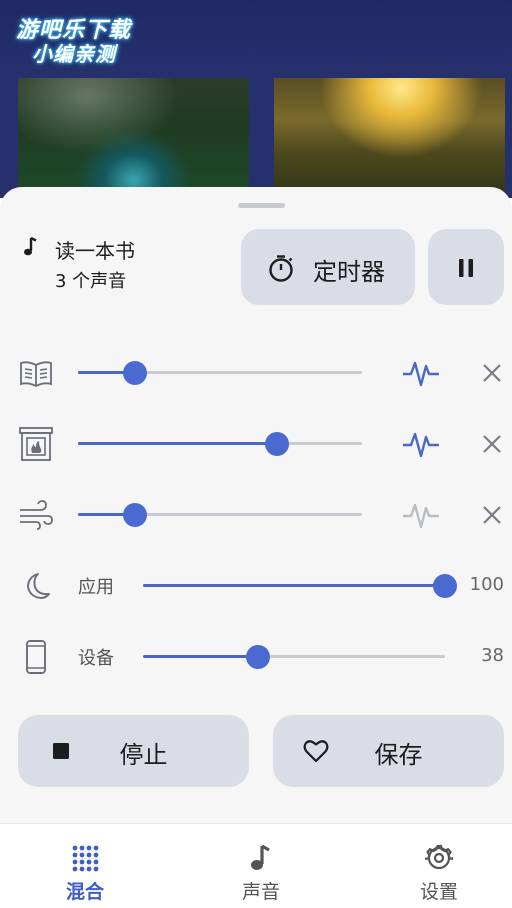 The height and width of the screenshot is (908, 512). What do you see at coordinates (84, 892) in the screenshot?
I see `nav-label-mix: 混合` at bounding box center [84, 892].